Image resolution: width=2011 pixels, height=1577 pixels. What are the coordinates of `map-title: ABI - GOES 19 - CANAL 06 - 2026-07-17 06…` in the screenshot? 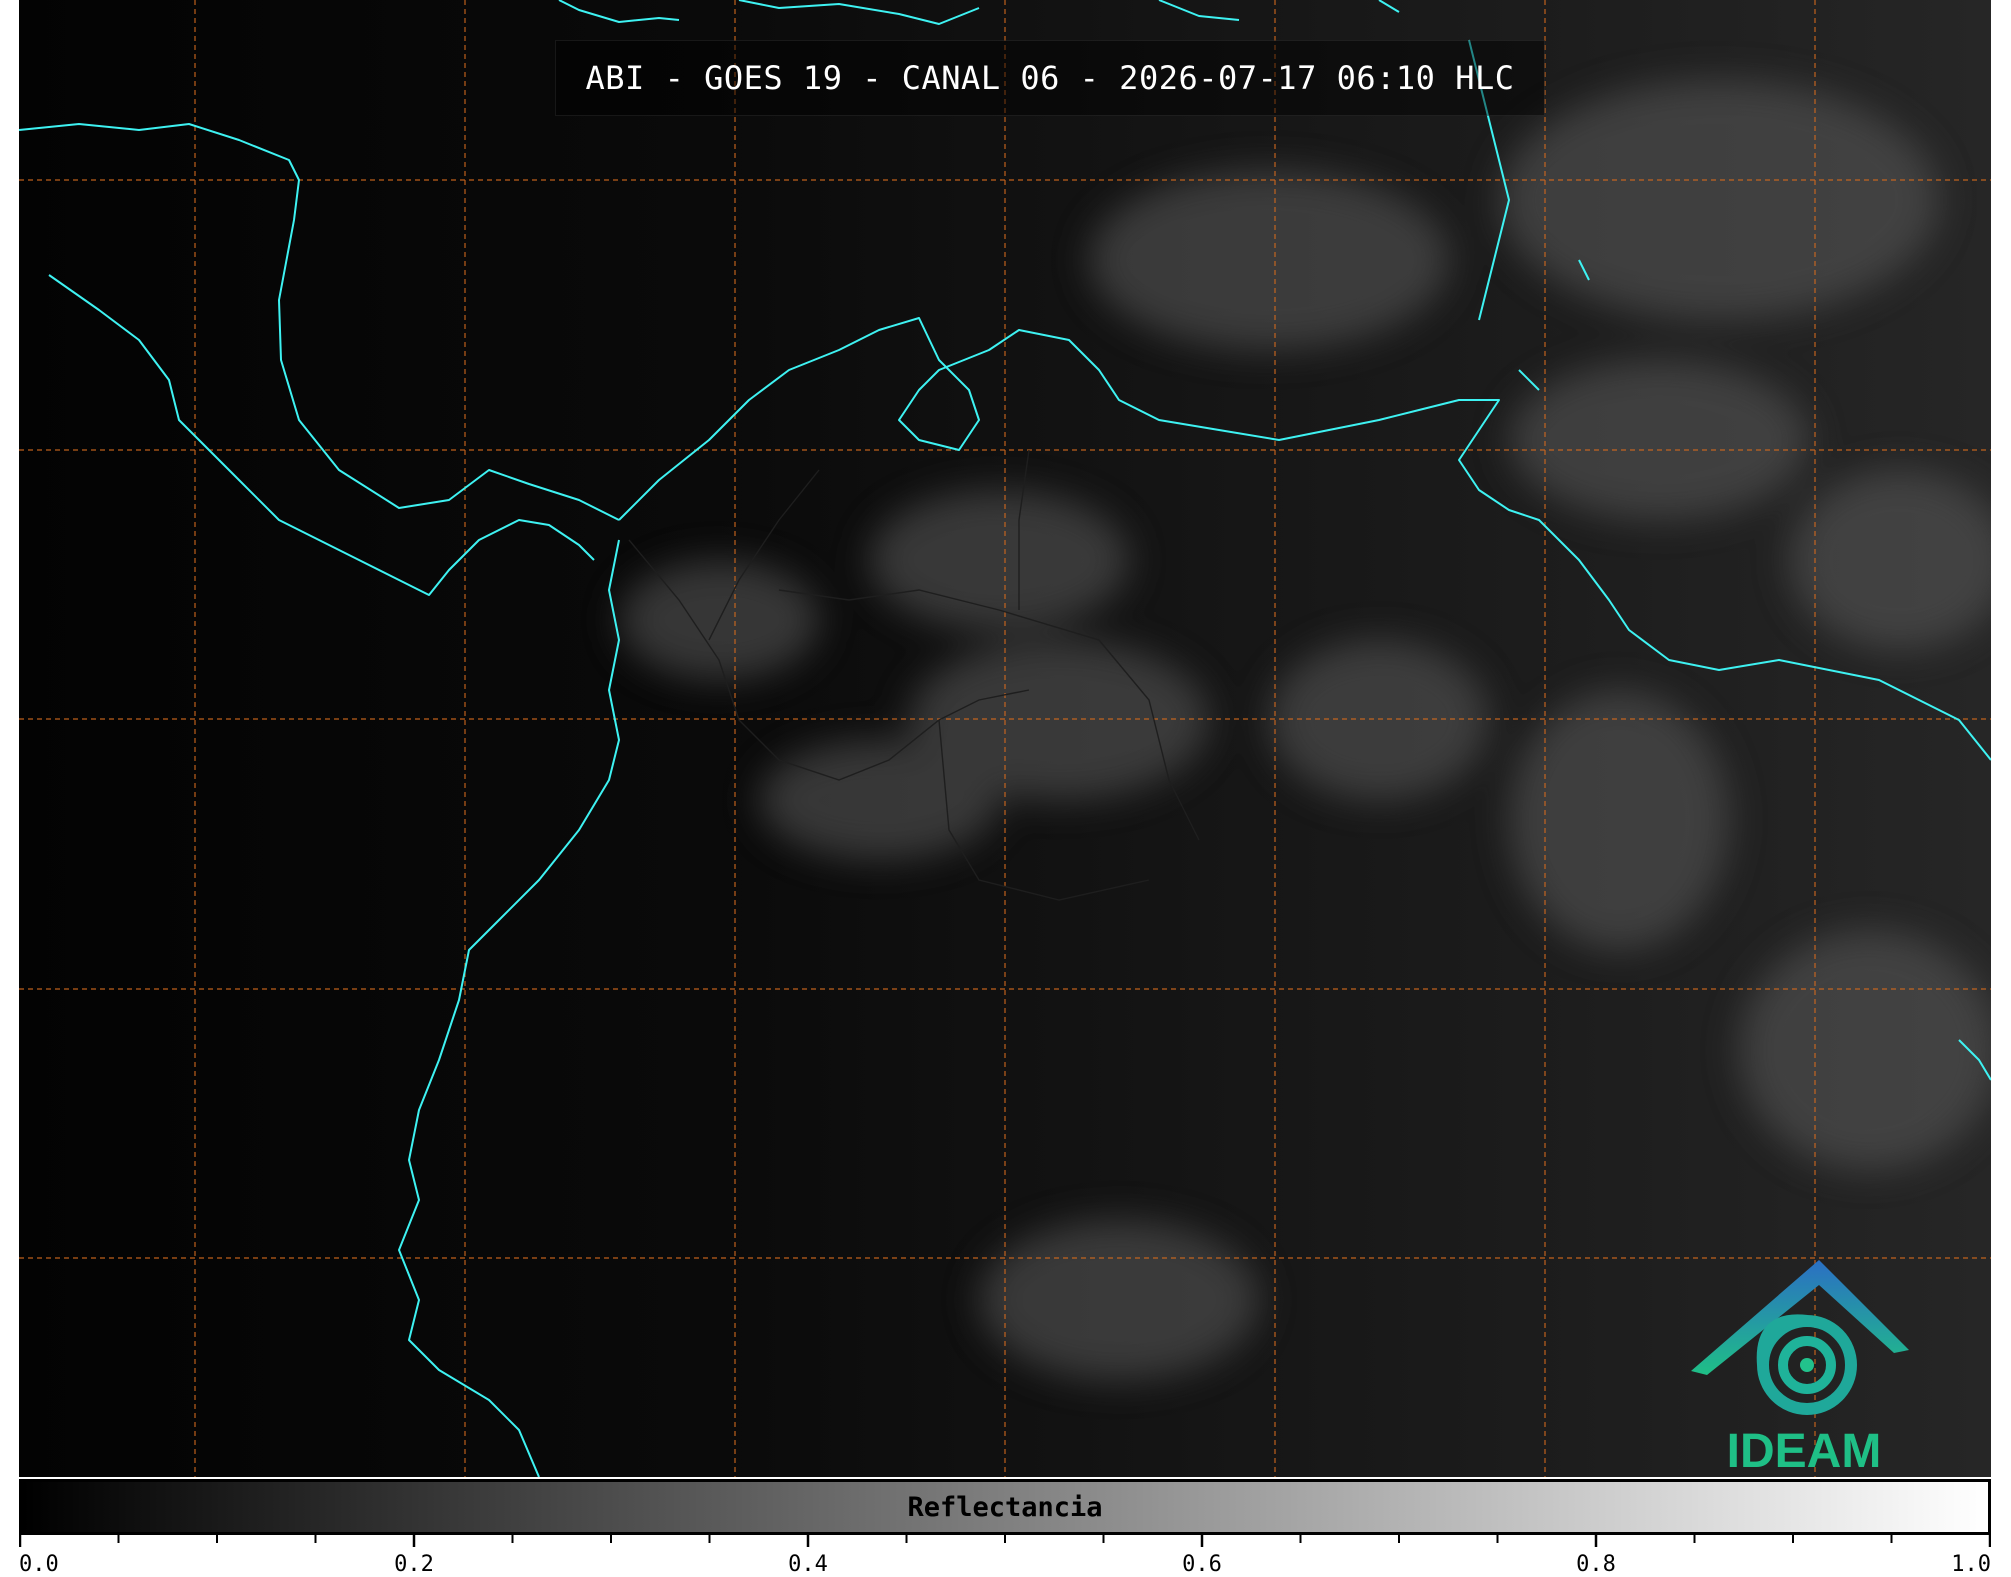 It's located at (1050, 78).